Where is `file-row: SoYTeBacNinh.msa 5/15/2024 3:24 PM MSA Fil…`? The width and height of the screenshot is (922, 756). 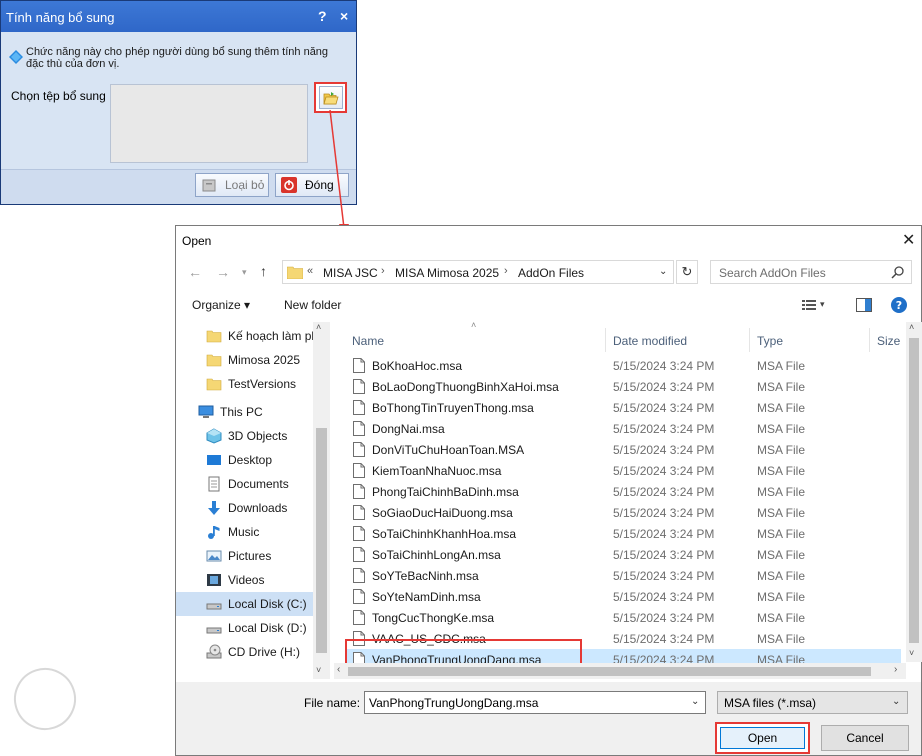
file-row: SoYTeBacNinh.msa 5/15/2024 3:24 PM MSA Fil… is located at coordinates (623, 575).